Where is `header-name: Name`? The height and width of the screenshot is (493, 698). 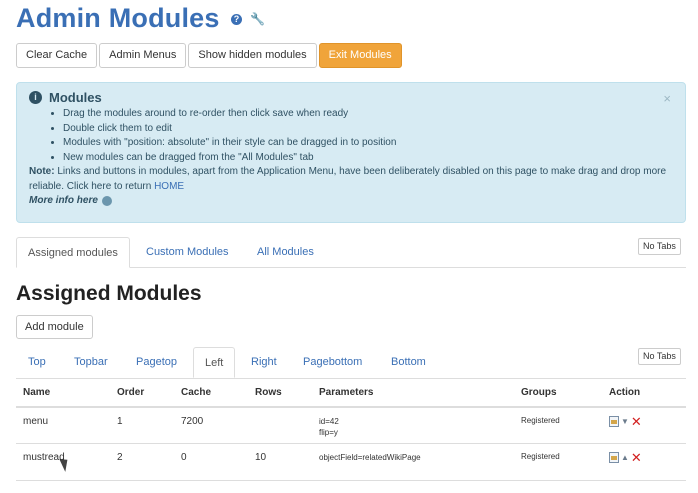 header-name: Name is located at coordinates (63, 393).